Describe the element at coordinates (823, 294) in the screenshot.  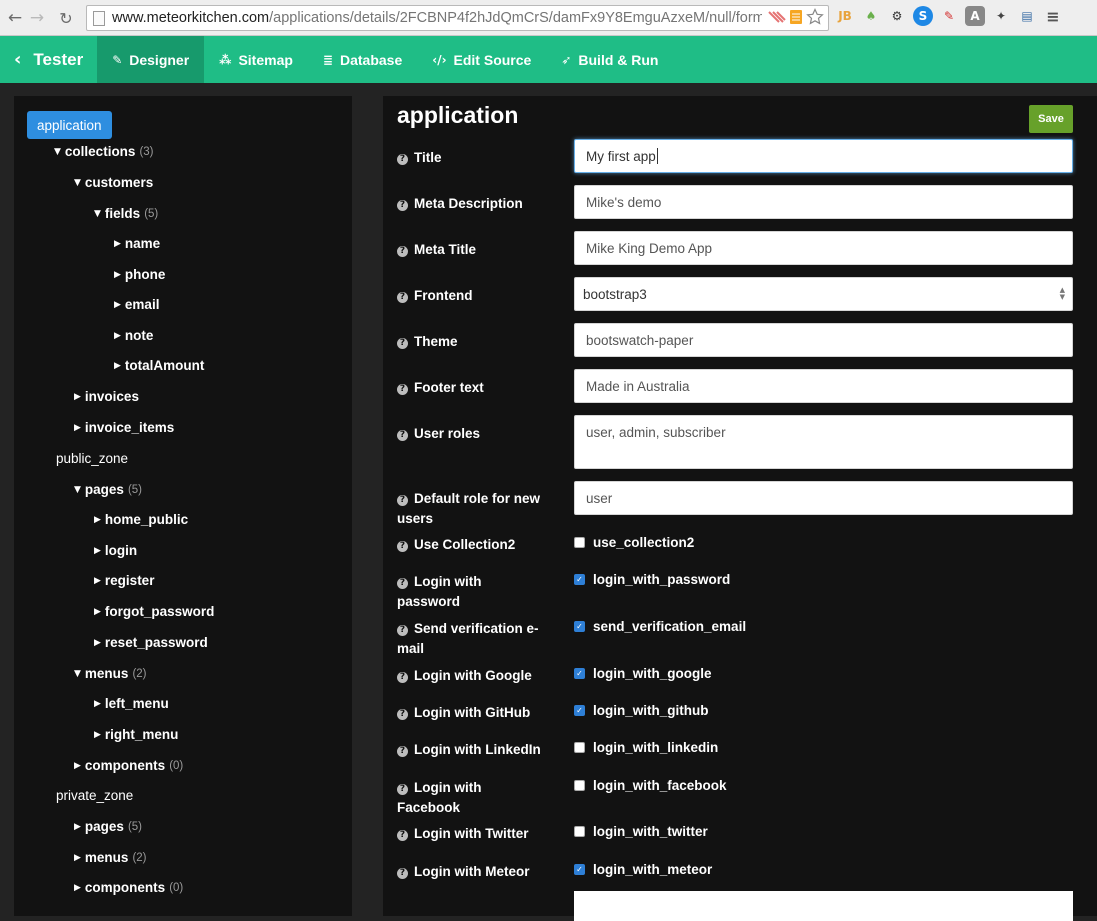
I see `frontend-select: bootstrap3 ▲ ▼` at that location.